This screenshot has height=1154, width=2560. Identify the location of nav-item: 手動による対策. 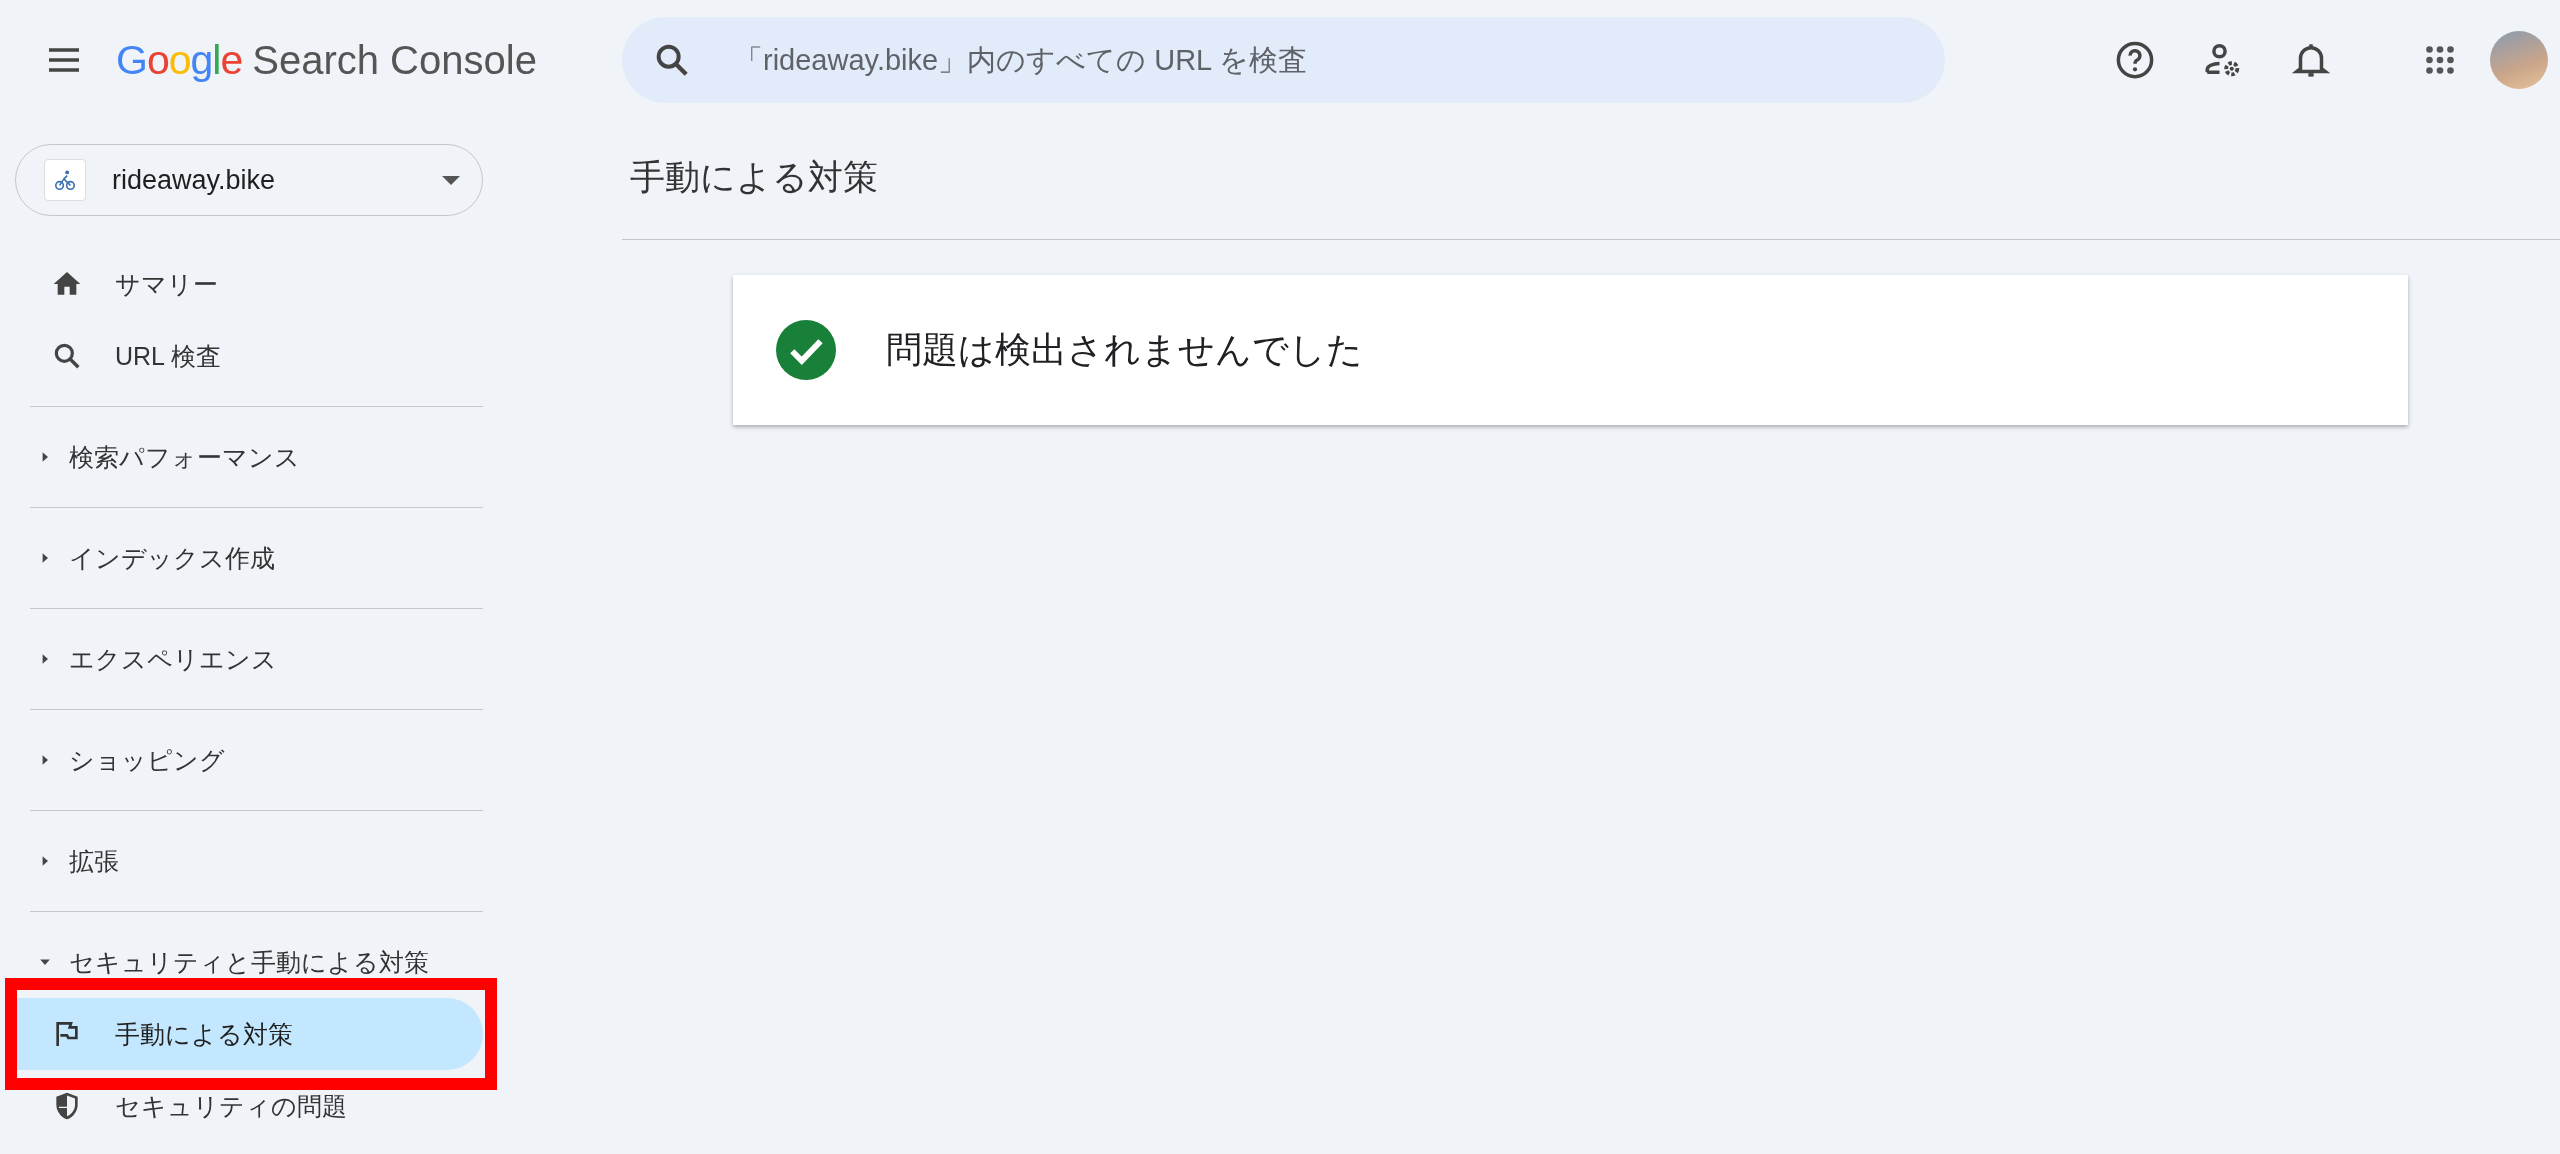
(249, 1034).